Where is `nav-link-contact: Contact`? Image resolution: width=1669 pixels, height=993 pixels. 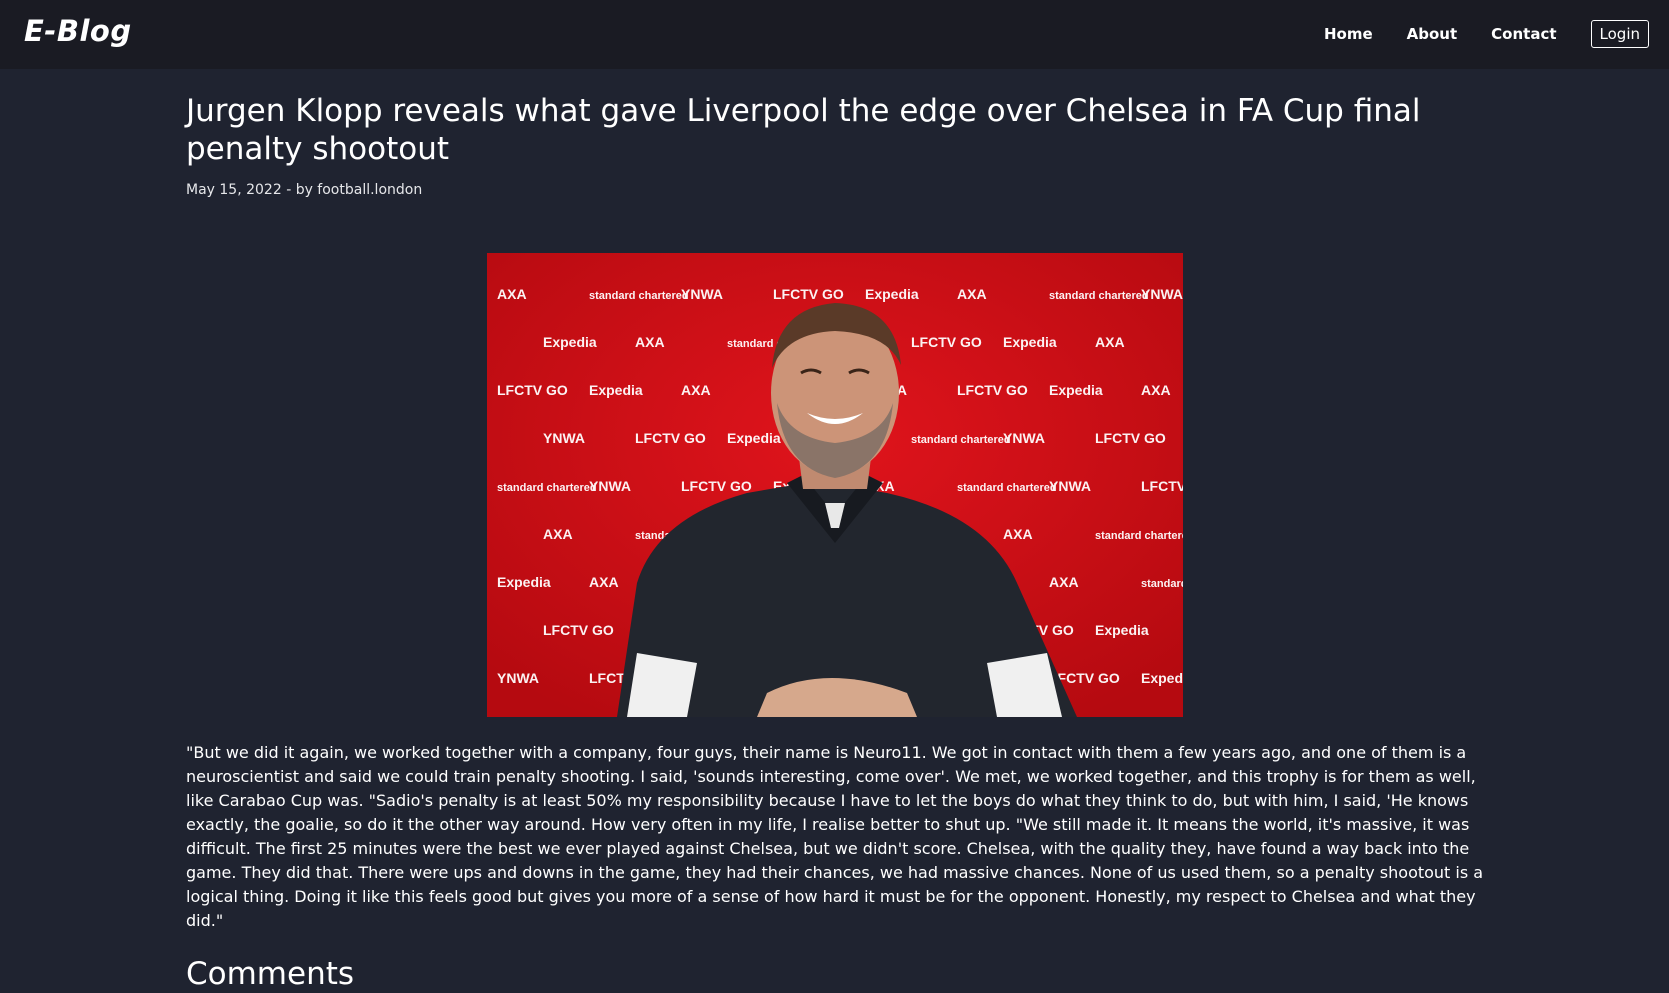
nav-link-contact: Contact is located at coordinates (1523, 34).